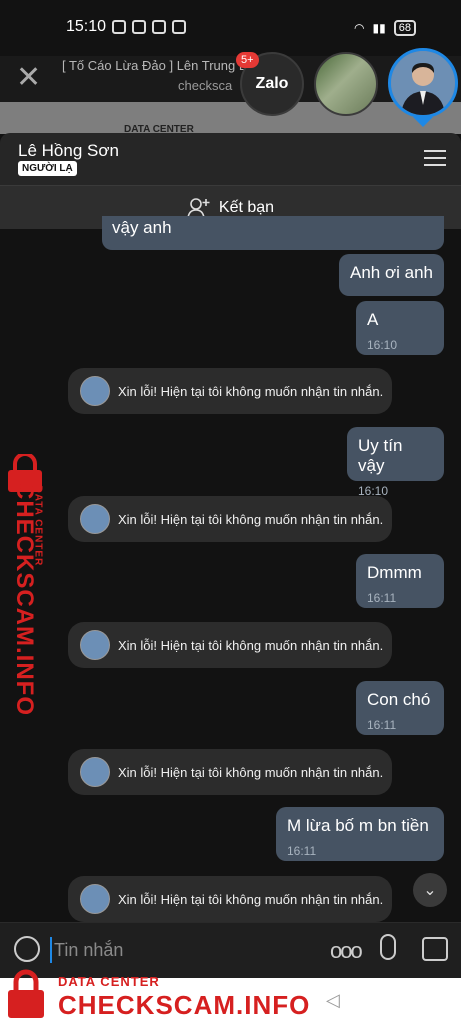 The image size is (461, 1024). I want to click on signal-icon: ▮▮, so click(379, 28).